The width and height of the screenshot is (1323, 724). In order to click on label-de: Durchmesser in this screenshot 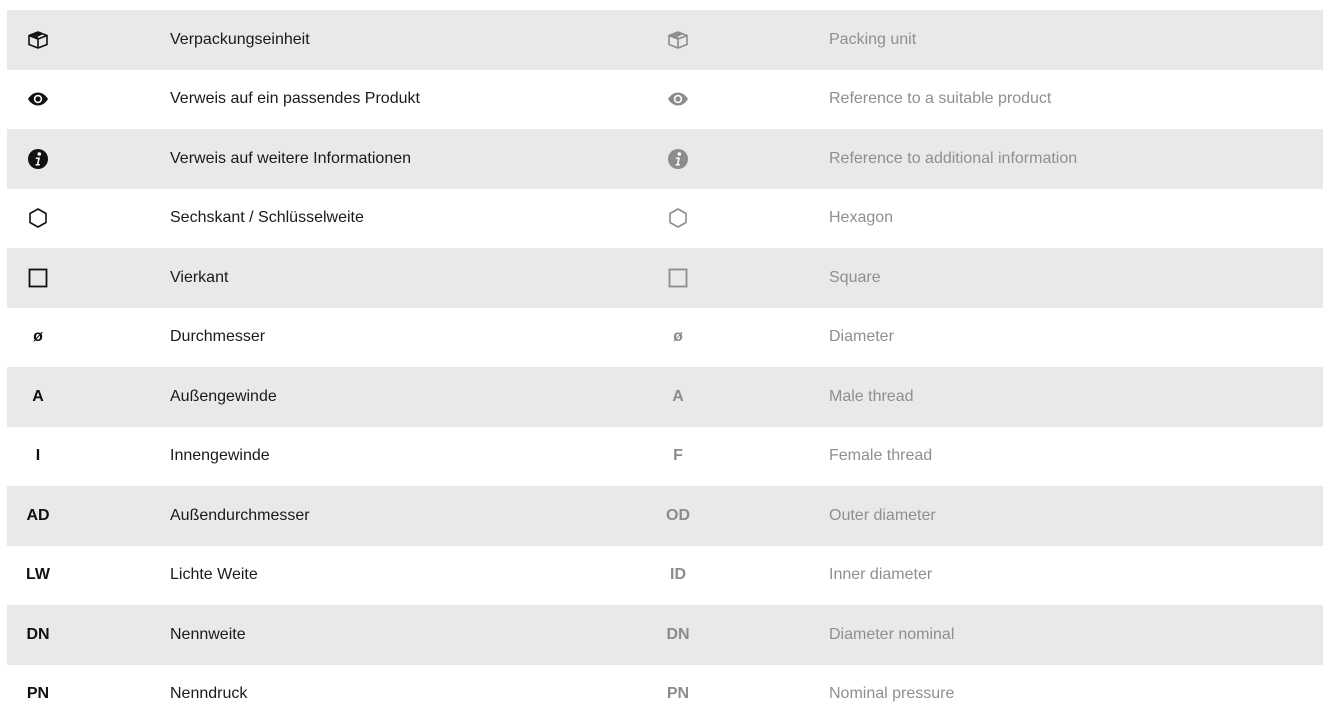, I will do `click(217, 338)`.